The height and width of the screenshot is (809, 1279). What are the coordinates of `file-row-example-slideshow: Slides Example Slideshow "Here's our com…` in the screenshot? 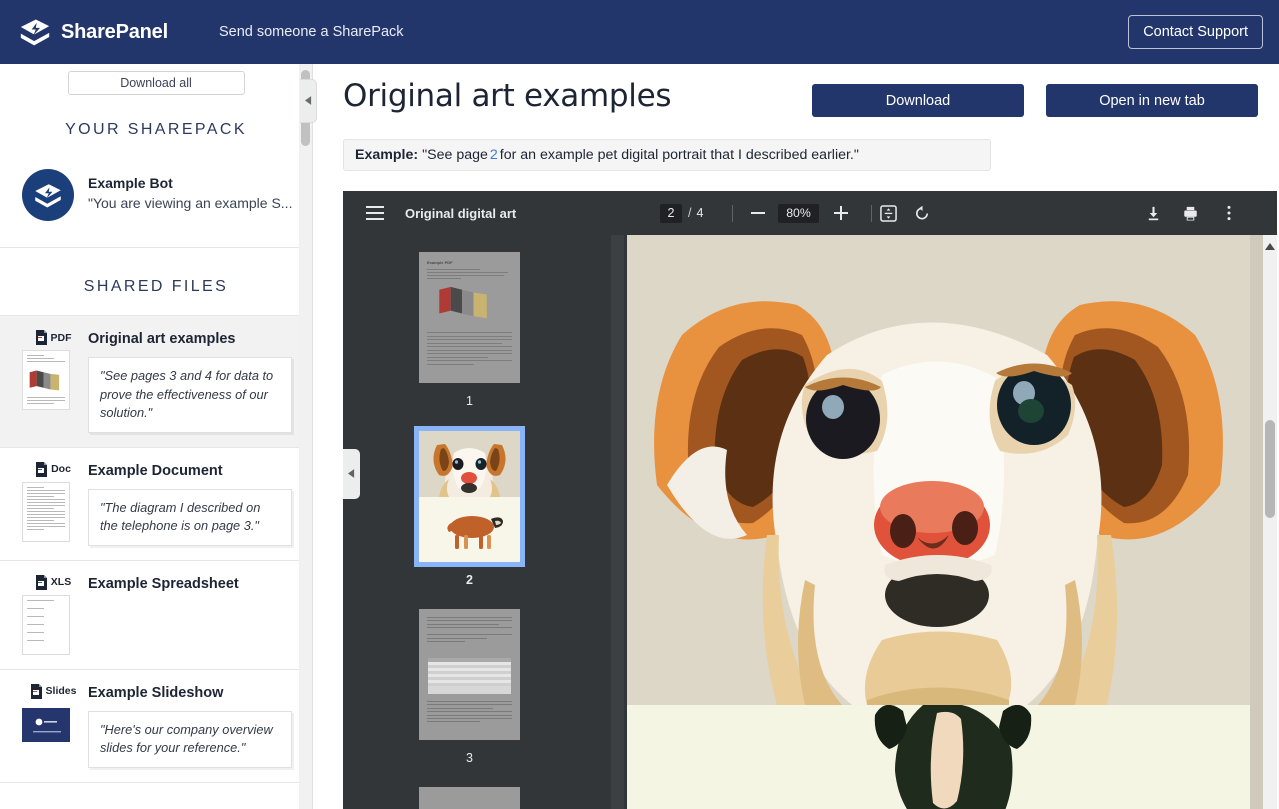 It's located at (156, 726).